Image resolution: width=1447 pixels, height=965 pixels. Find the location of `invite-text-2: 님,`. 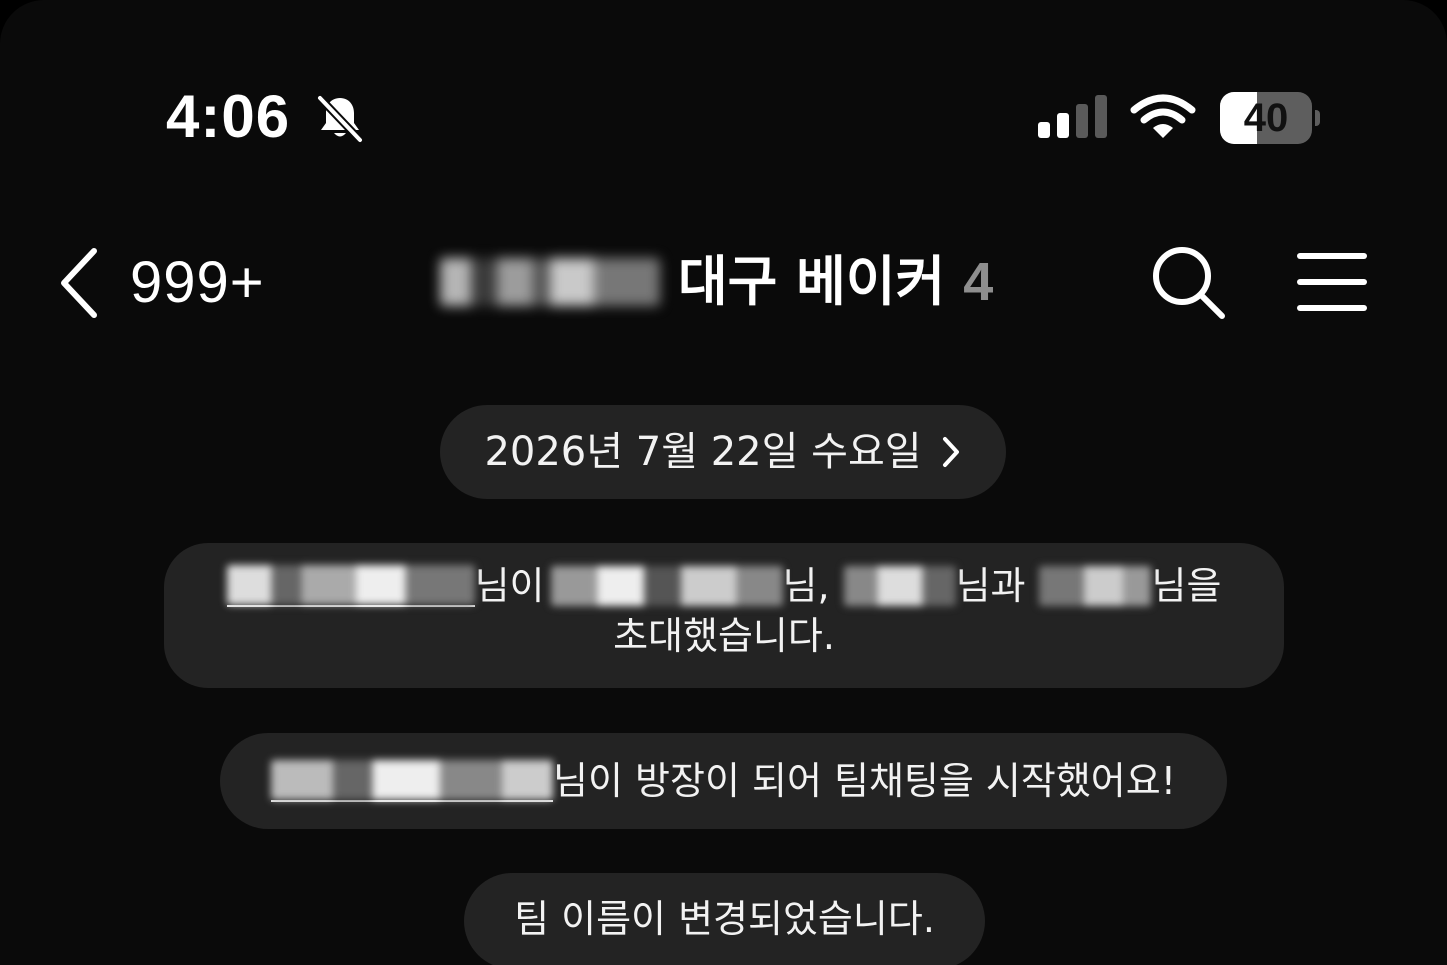

invite-text-2: 님, is located at coordinates (806, 586).